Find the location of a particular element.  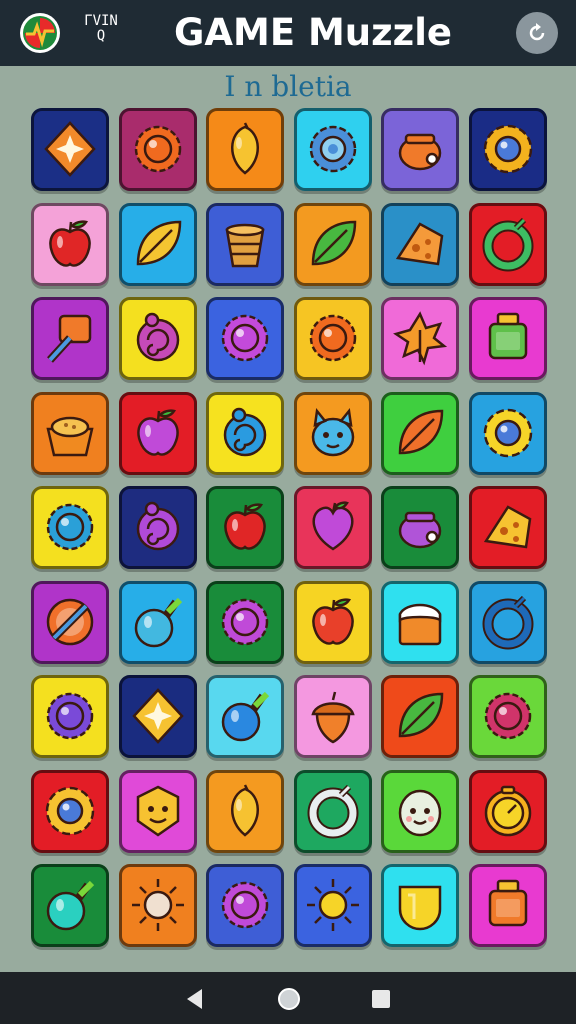

refresh-icon is located at coordinates (537, 32).